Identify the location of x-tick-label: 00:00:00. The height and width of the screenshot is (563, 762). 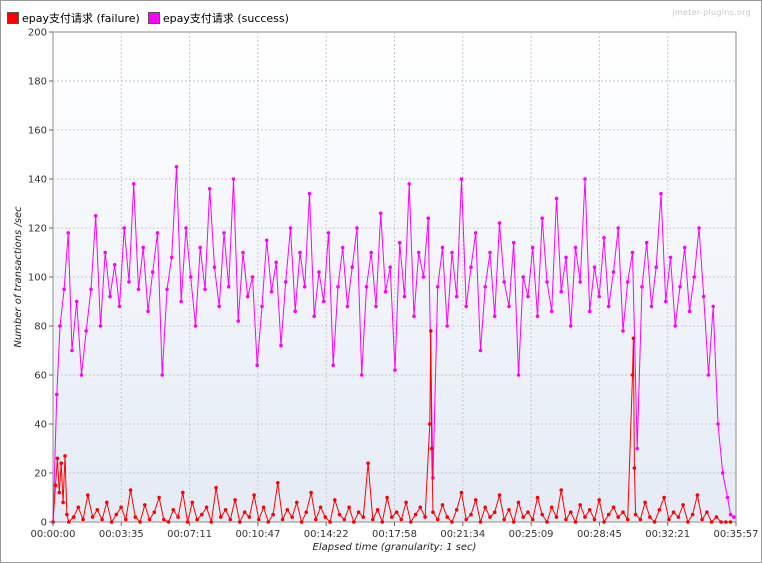
(53, 534).